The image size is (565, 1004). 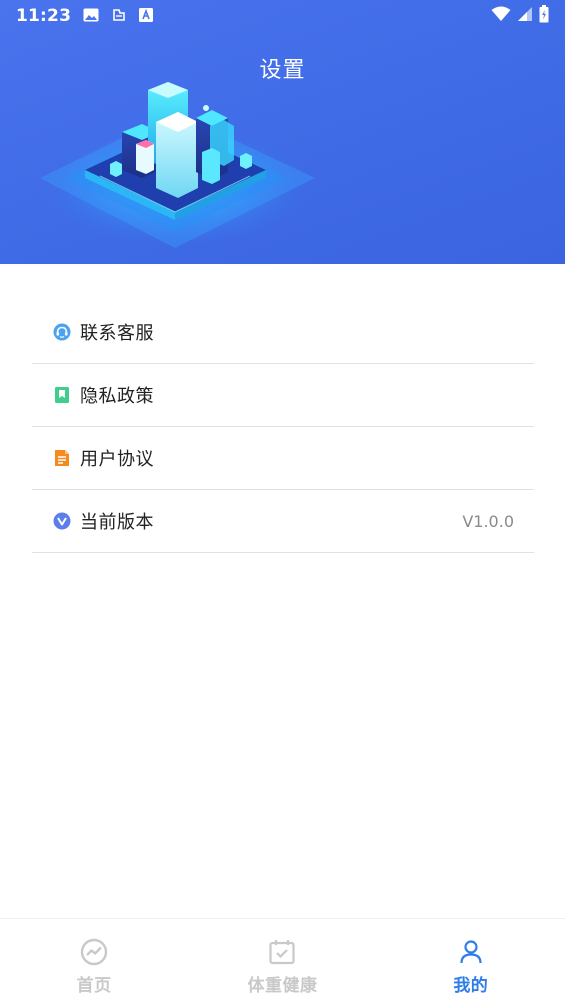 What do you see at coordinates (117, 396) in the screenshot?
I see `menu-item-label: 隐私政策` at bounding box center [117, 396].